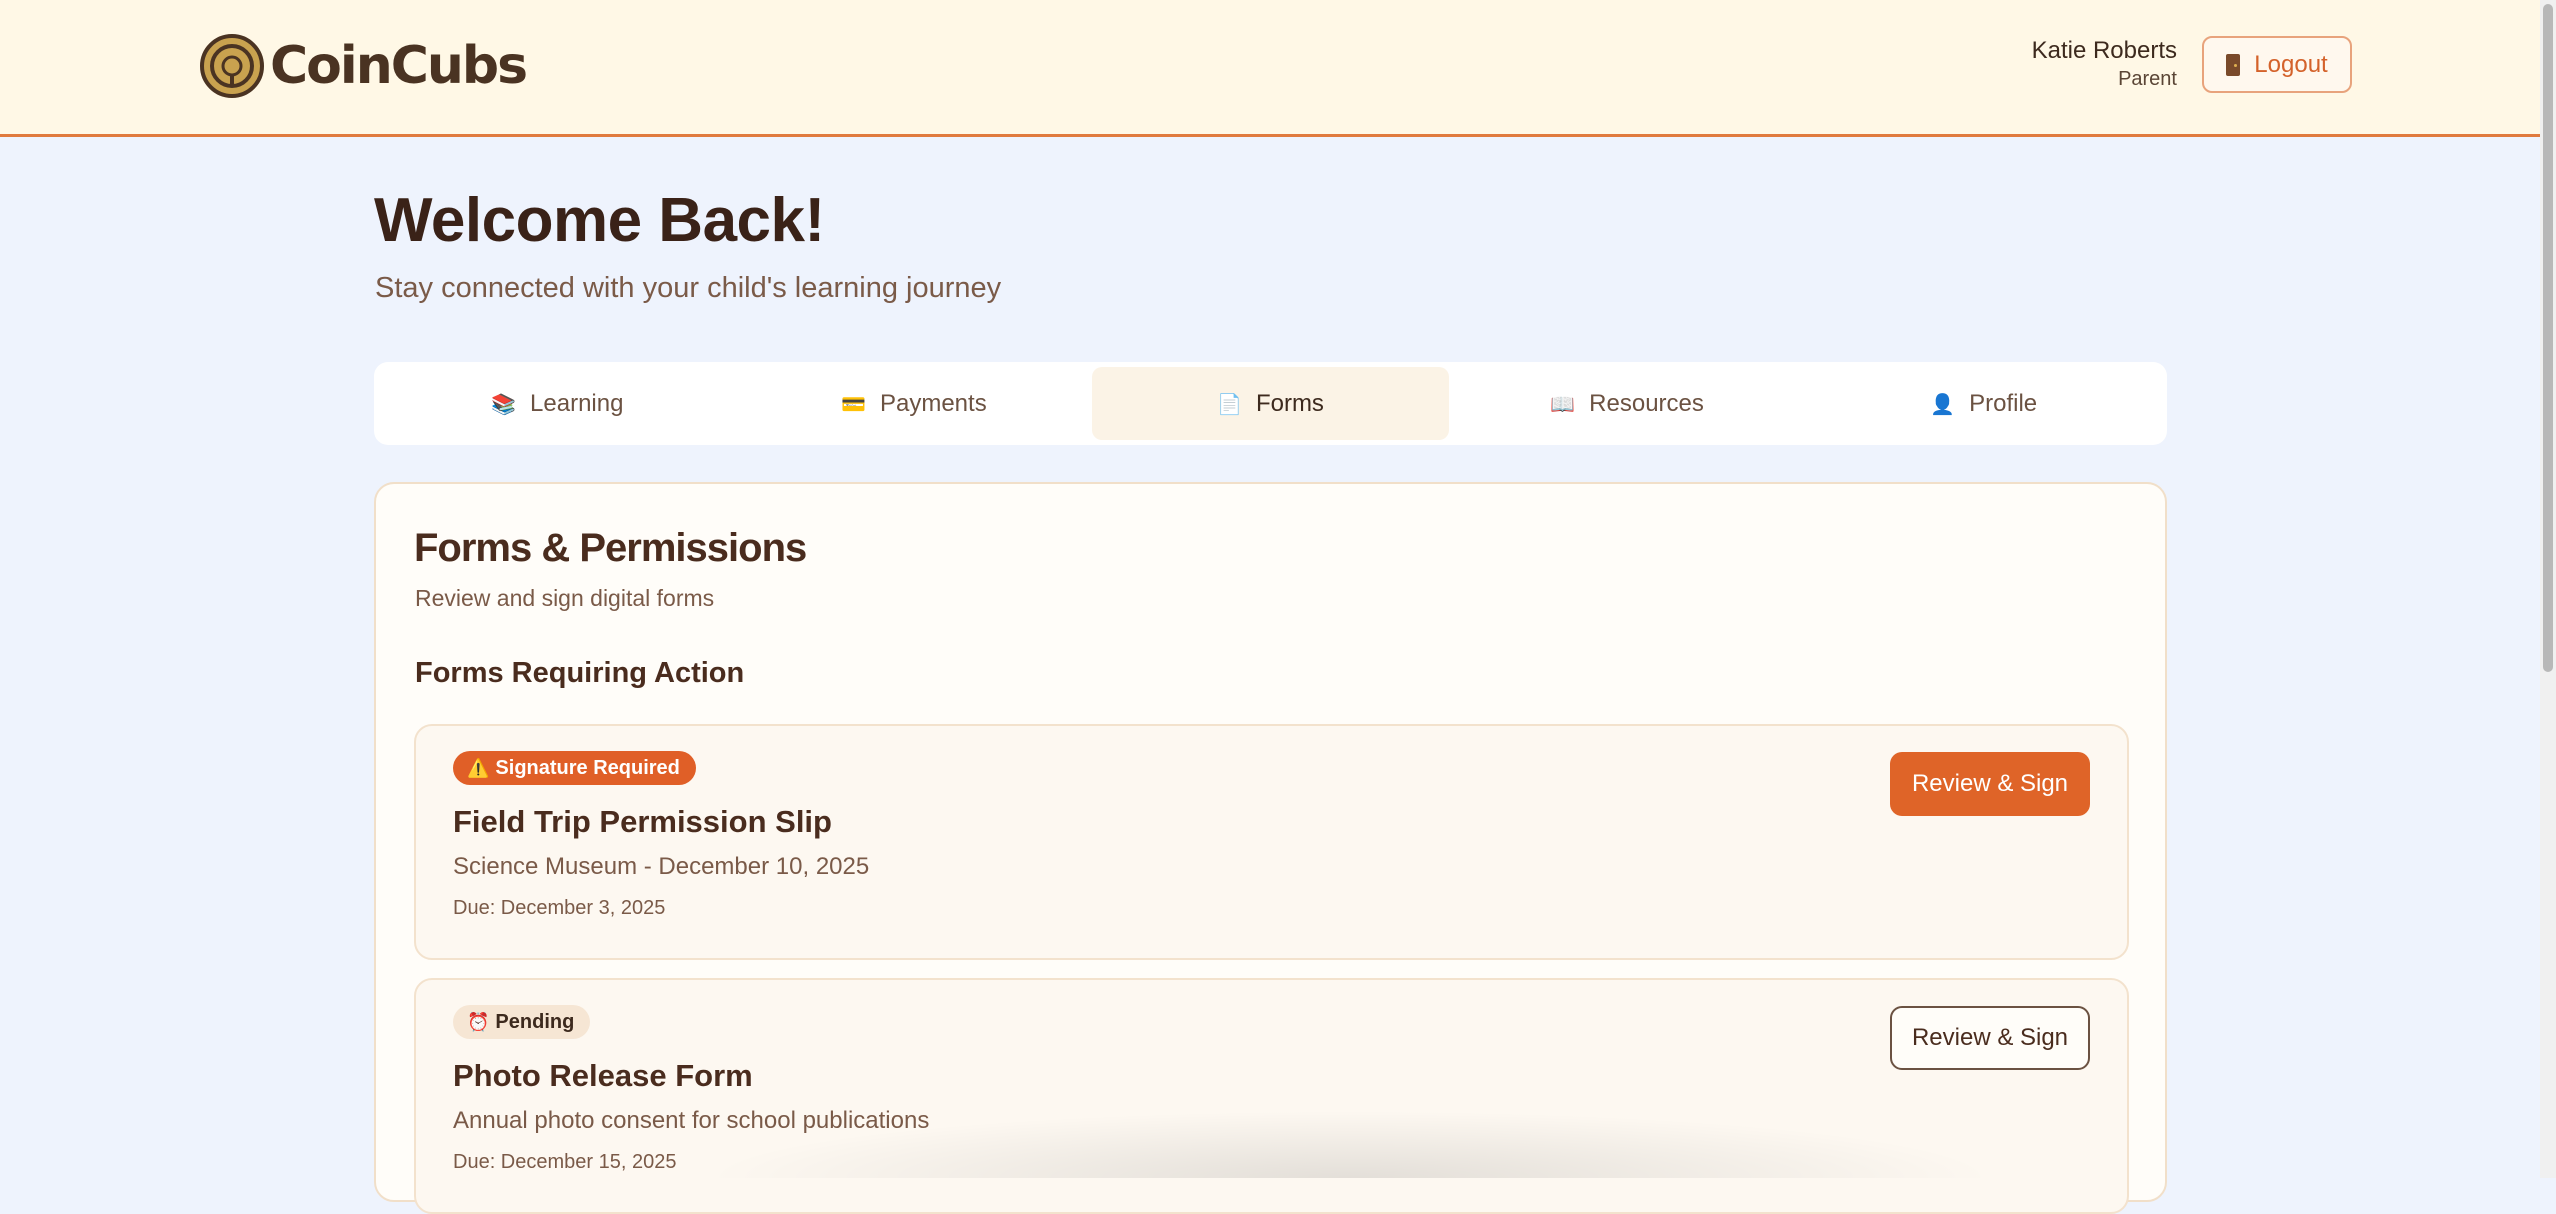 Image resolution: width=2556 pixels, height=1214 pixels. What do you see at coordinates (577, 403) in the screenshot?
I see `tab-label: Learning` at bounding box center [577, 403].